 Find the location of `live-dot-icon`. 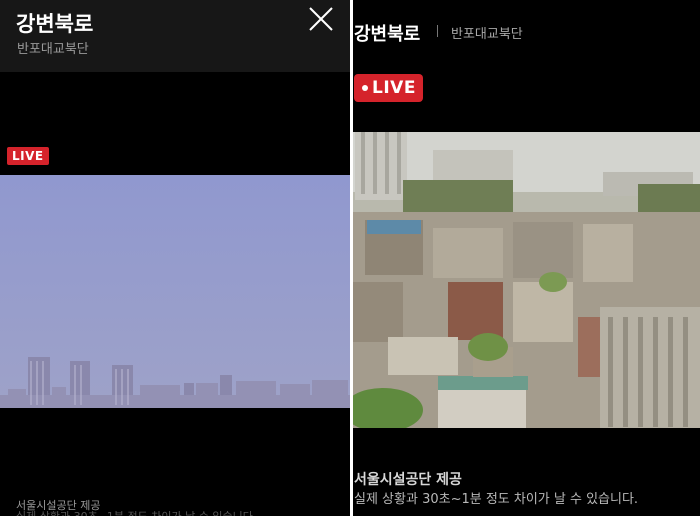

live-dot-icon is located at coordinates (365, 88).